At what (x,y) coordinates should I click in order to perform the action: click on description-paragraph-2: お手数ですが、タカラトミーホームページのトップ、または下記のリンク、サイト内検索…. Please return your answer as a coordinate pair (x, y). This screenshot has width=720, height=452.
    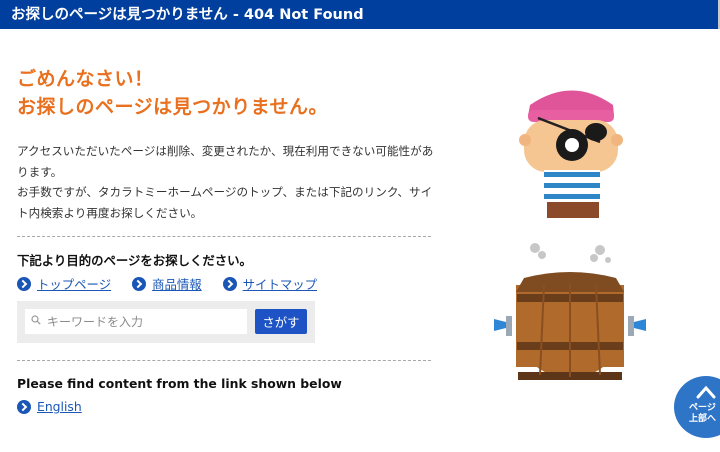
    Looking at the image, I should click on (225, 202).